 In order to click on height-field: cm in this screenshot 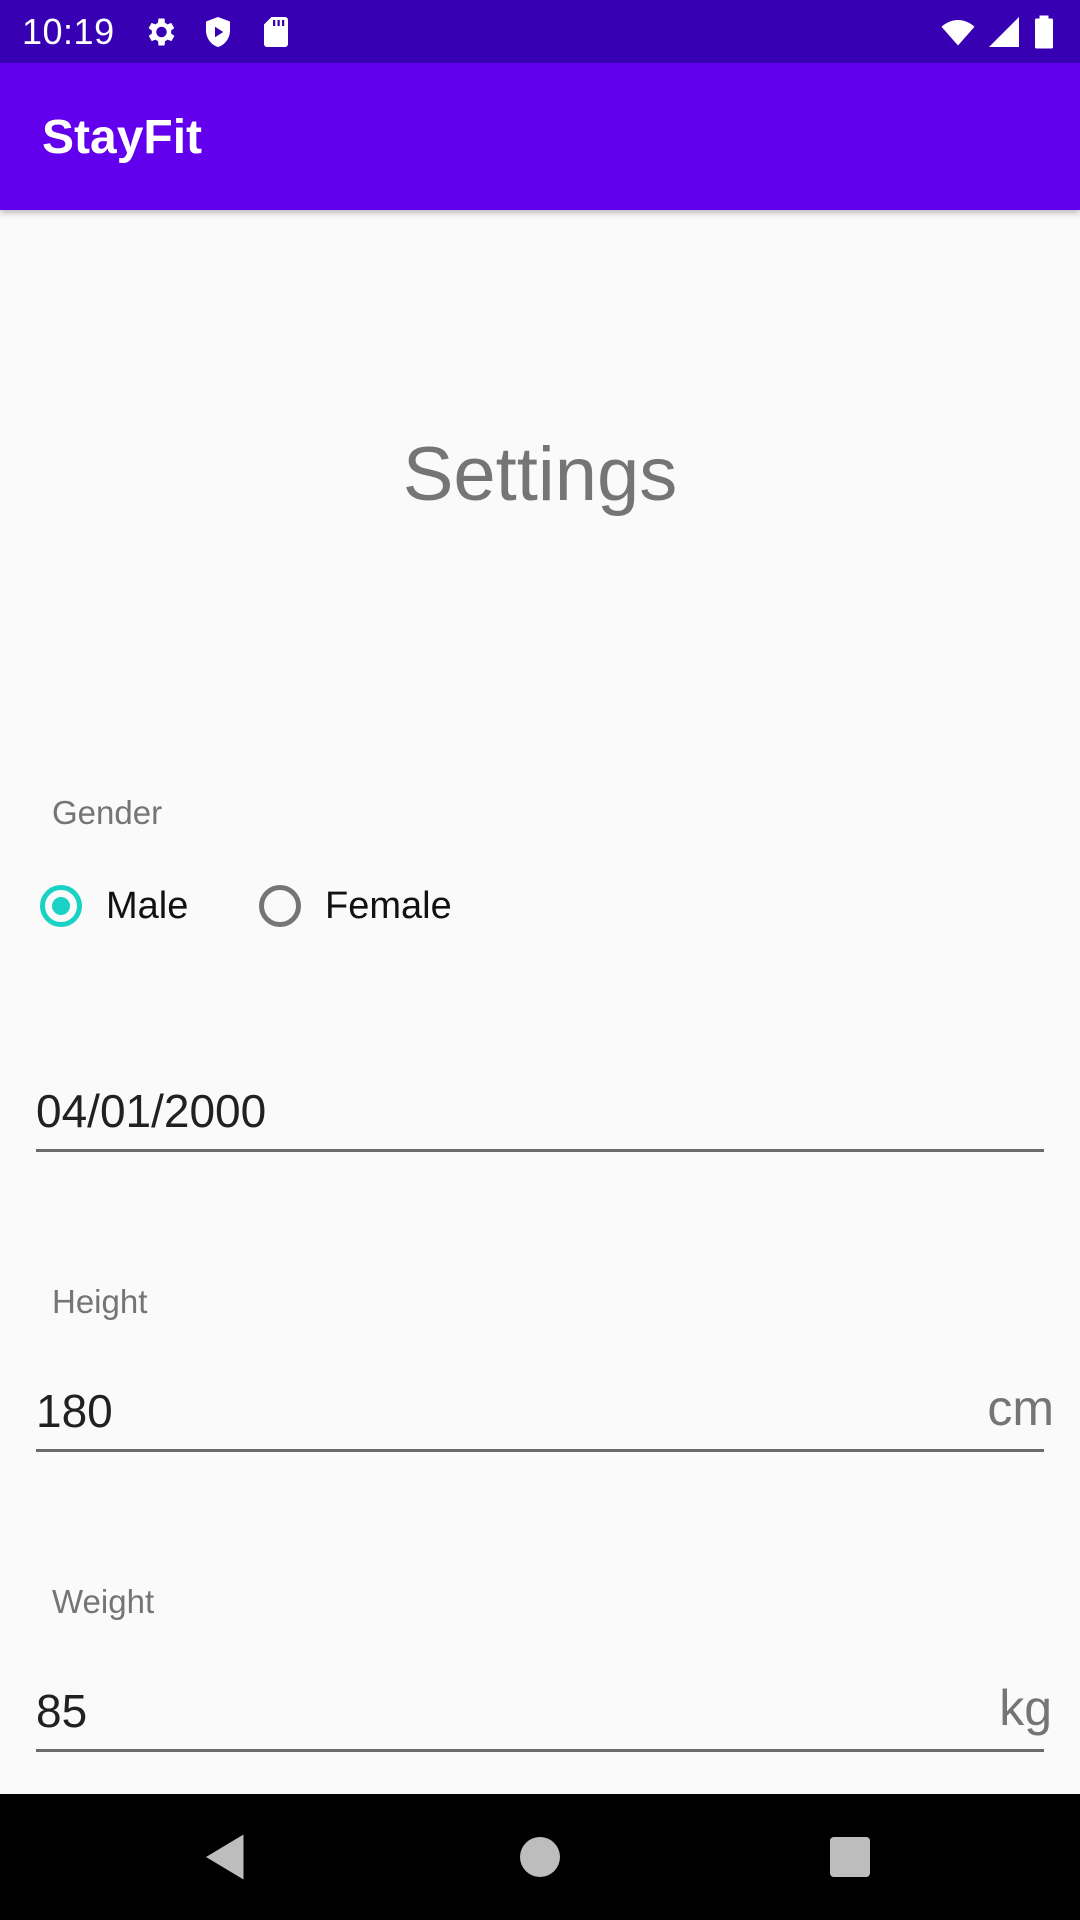, I will do `click(545, 1410)`.